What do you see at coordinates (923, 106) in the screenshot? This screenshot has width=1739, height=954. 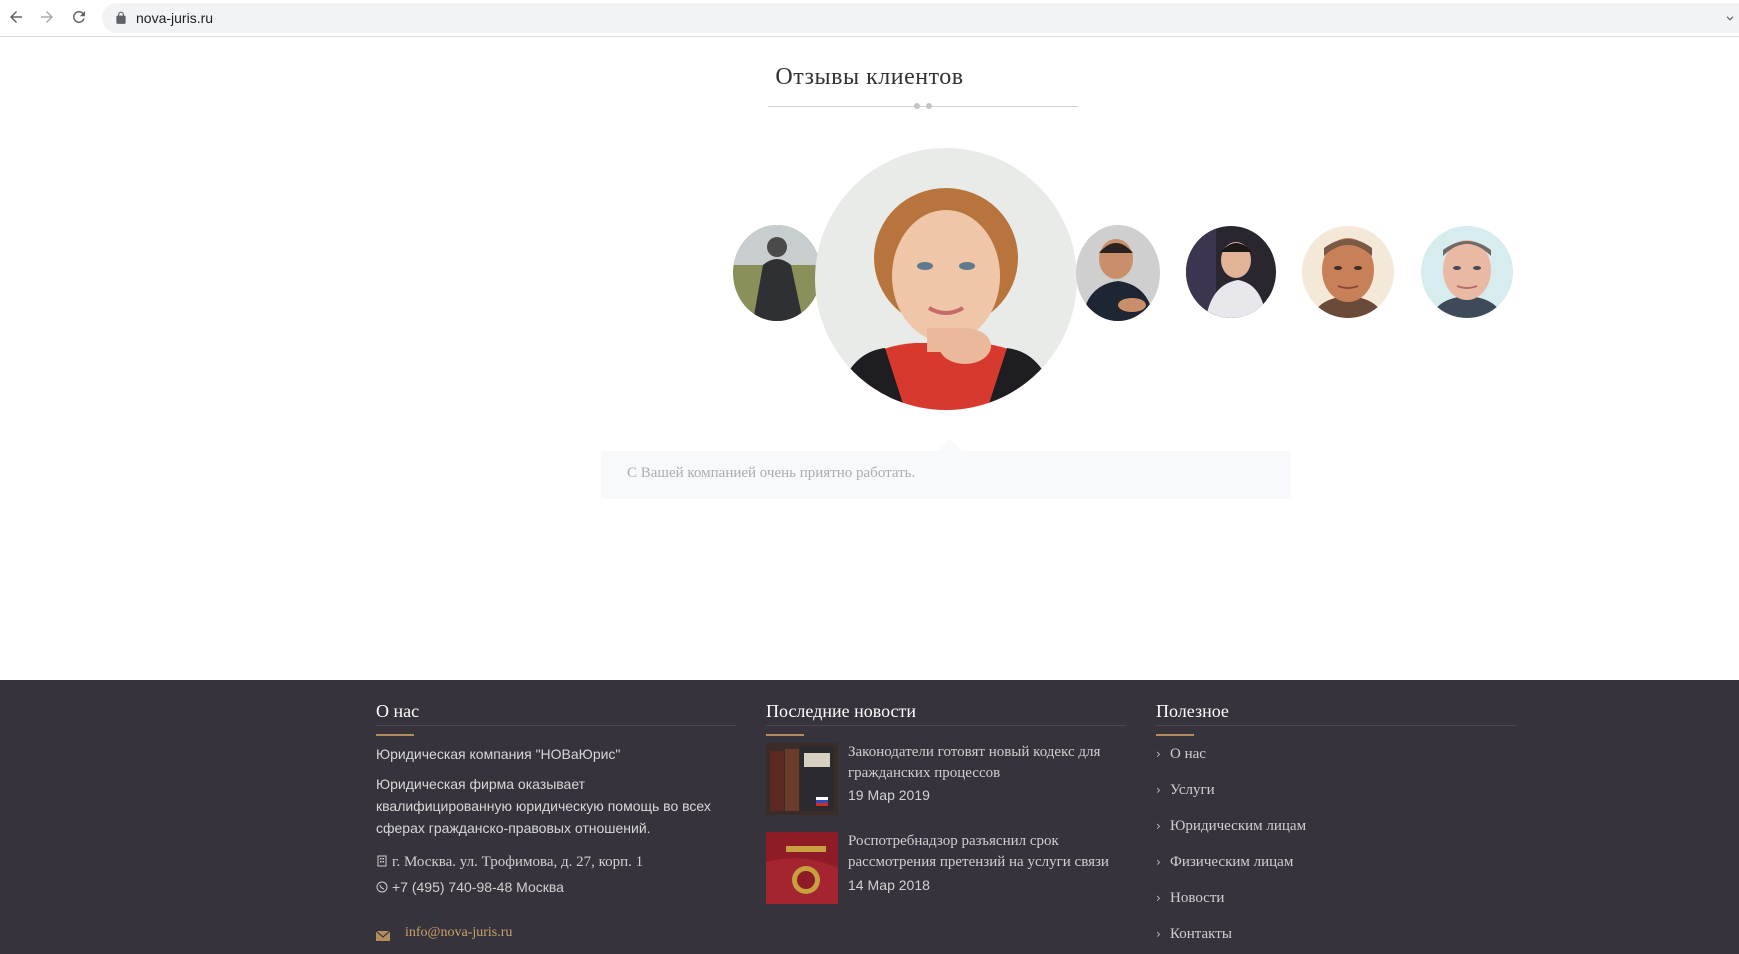 I see `title-divider` at bounding box center [923, 106].